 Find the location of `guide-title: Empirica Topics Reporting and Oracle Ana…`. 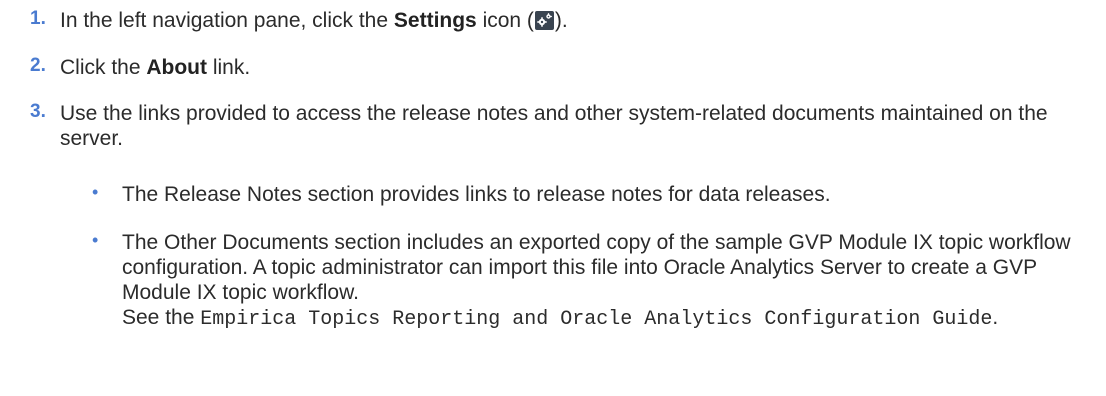

guide-title: Empirica Topics Reporting and Oracle Ana… is located at coordinates (596, 319).